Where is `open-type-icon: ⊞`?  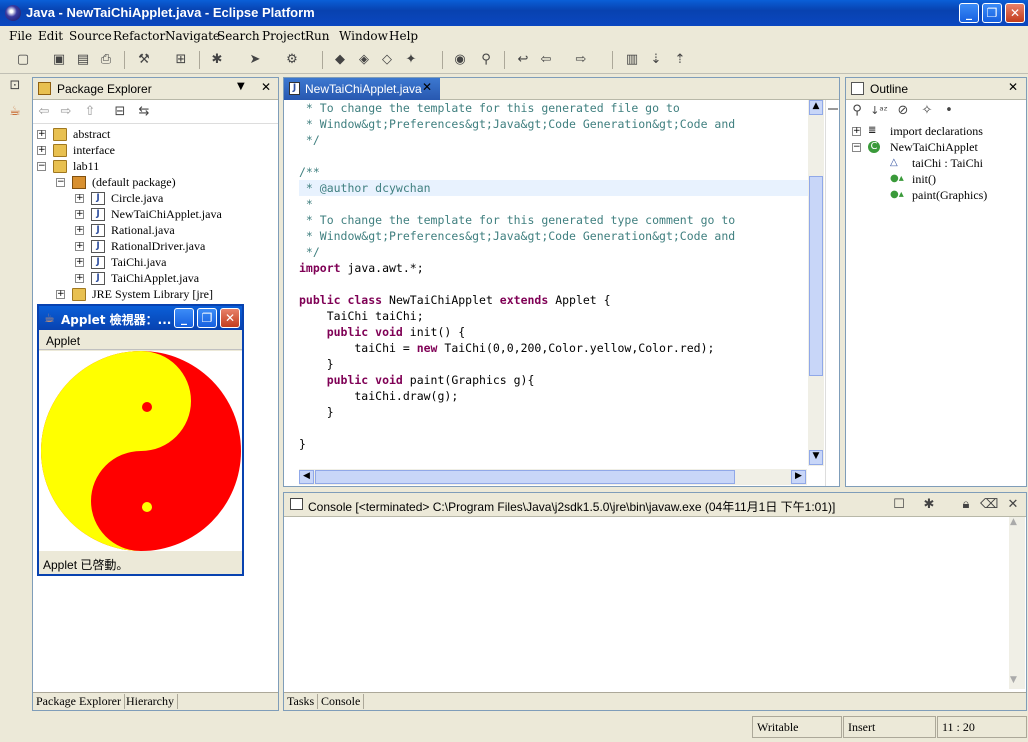 open-type-icon: ⊞ is located at coordinates (181, 60).